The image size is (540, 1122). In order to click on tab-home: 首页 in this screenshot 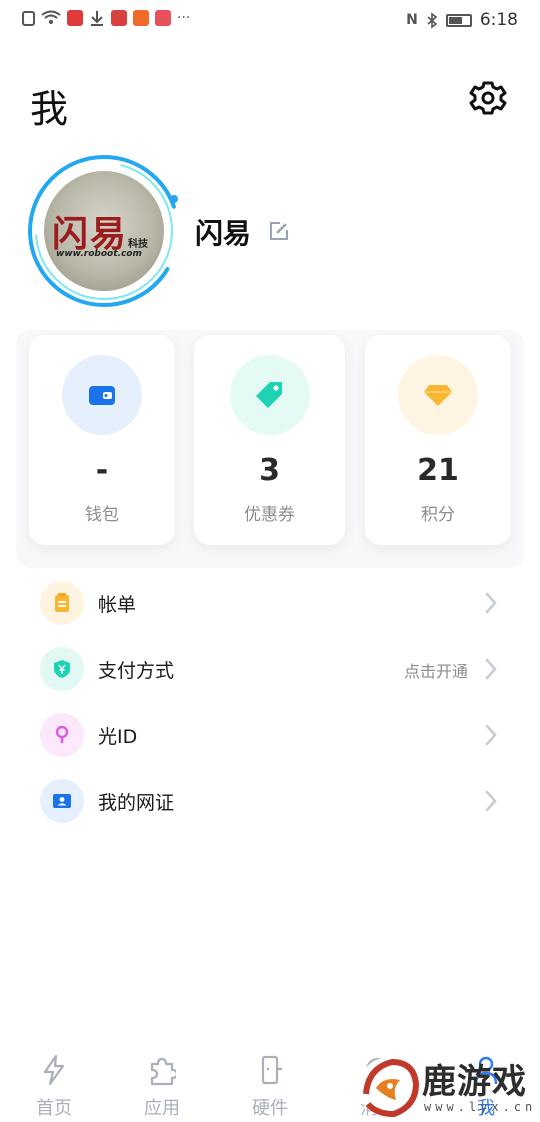, I will do `click(54, 1086)`.